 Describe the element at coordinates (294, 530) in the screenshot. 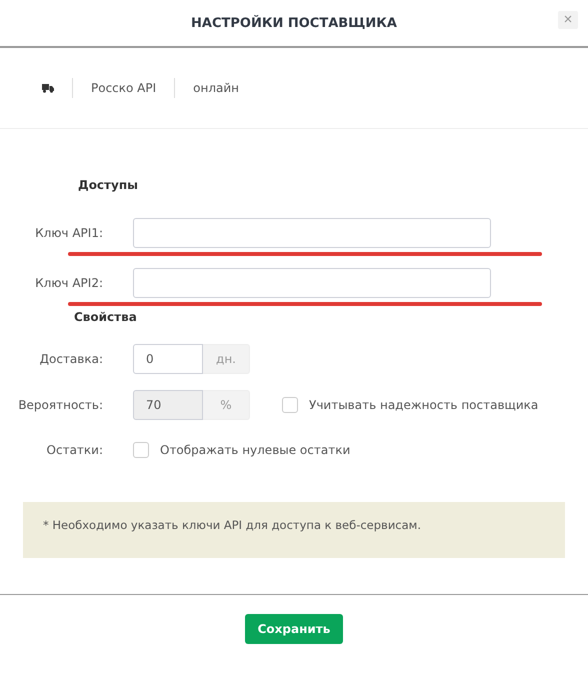

I see `info-note: * Необходимо указать ключи API для доступа к веб-сервисам.` at that location.